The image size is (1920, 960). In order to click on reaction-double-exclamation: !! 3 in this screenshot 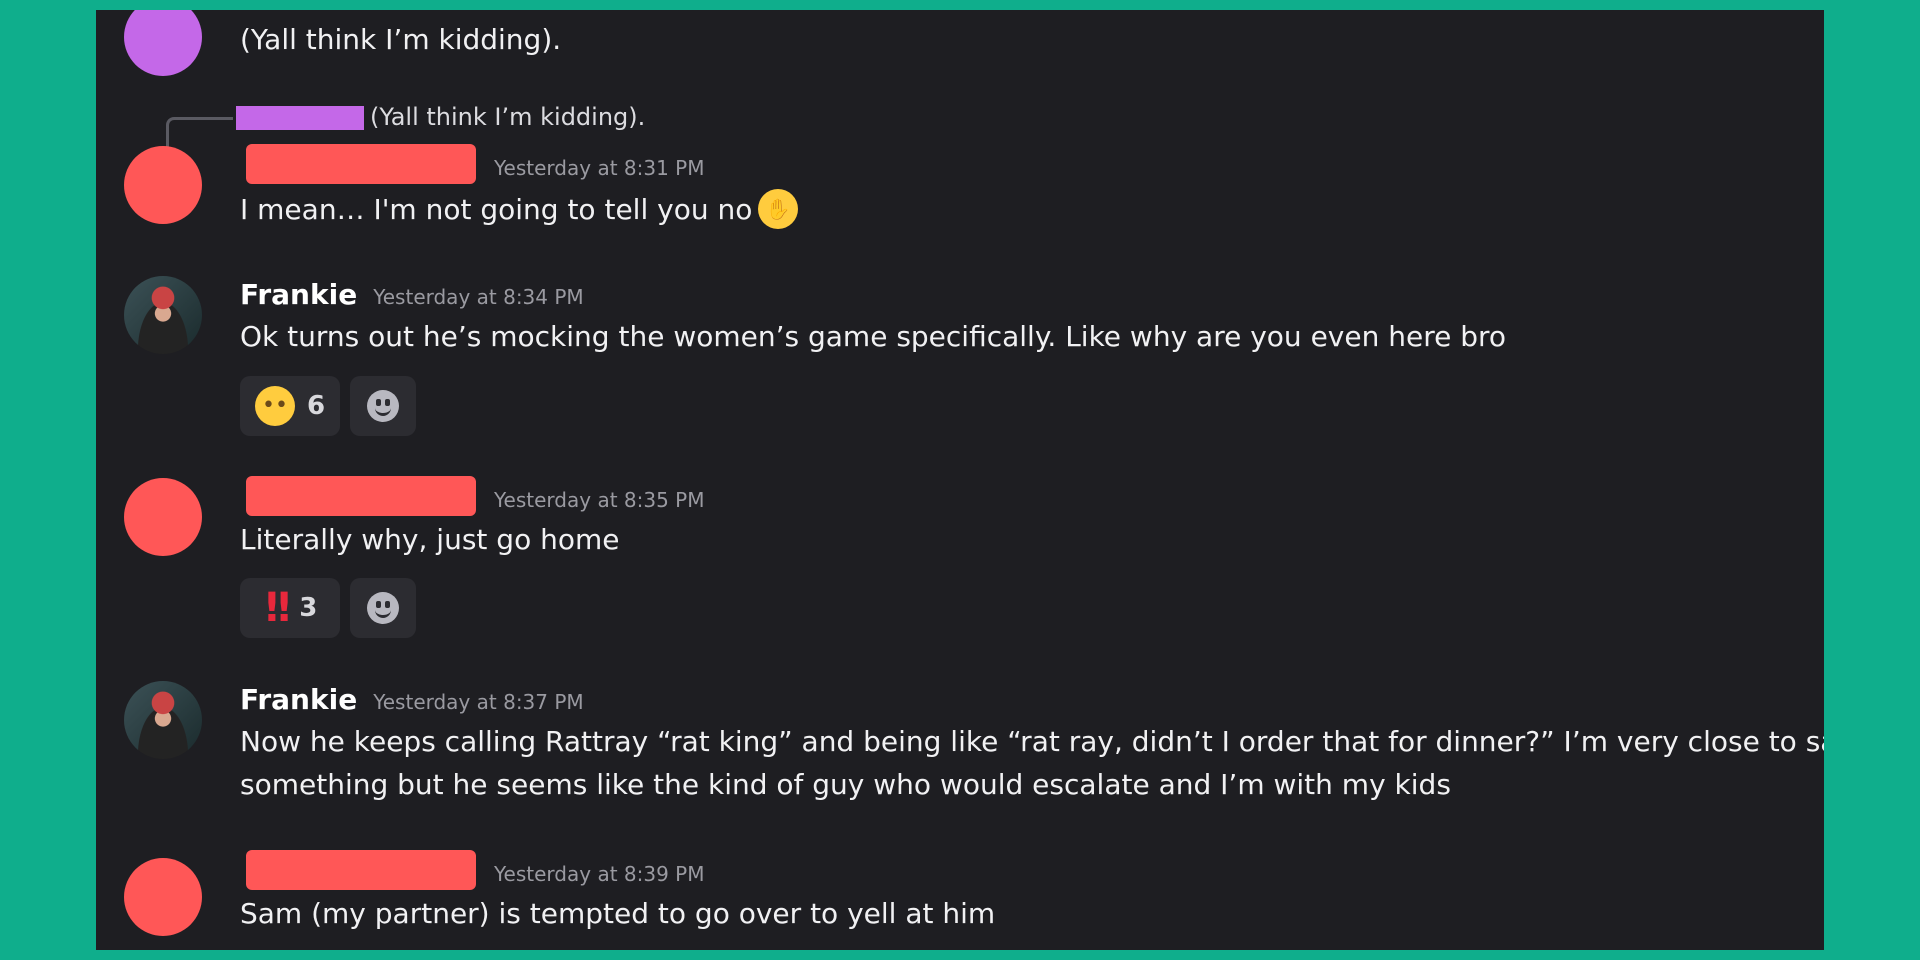, I will do `click(290, 608)`.